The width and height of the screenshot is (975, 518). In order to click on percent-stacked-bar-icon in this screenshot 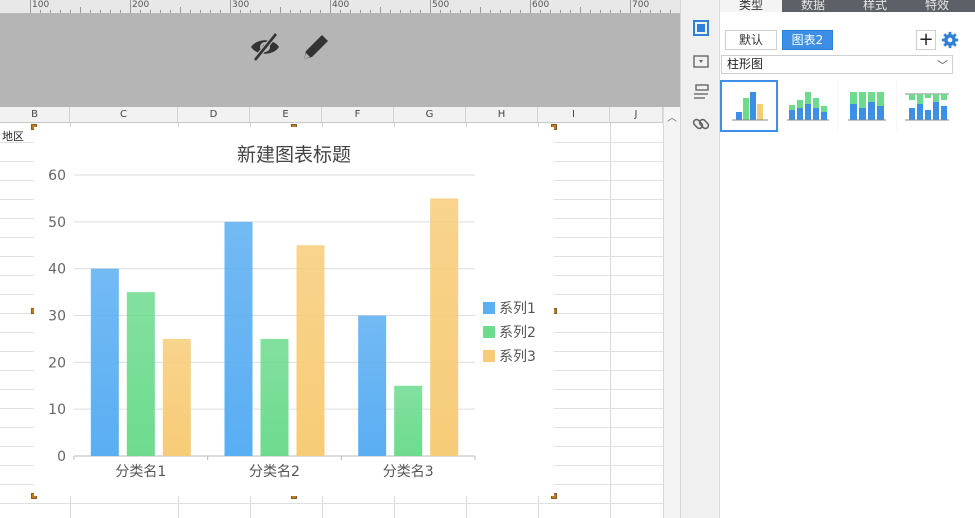, I will do `click(867, 106)`.